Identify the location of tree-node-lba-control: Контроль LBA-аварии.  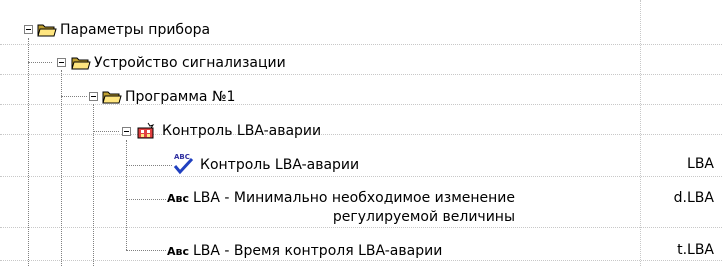
(228, 131).